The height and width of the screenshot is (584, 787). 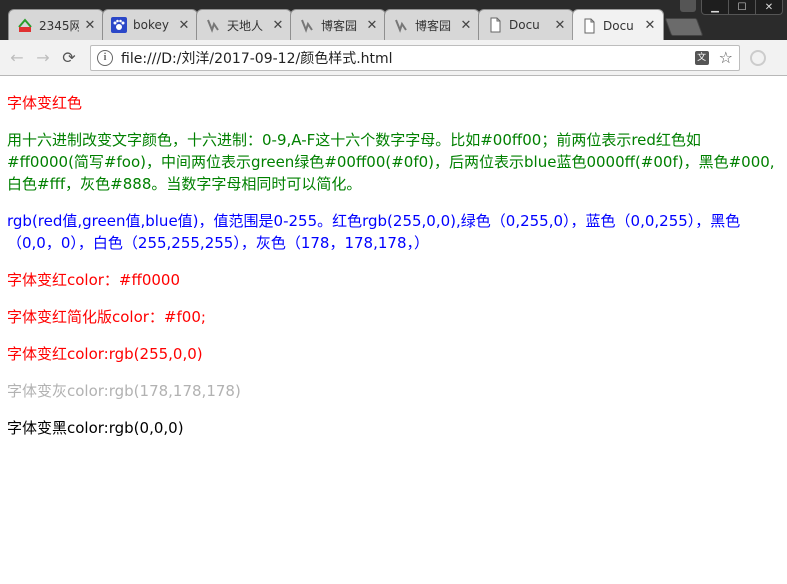 I want to click on tab-2345: 2345网 ✕, so click(x=56, y=24).